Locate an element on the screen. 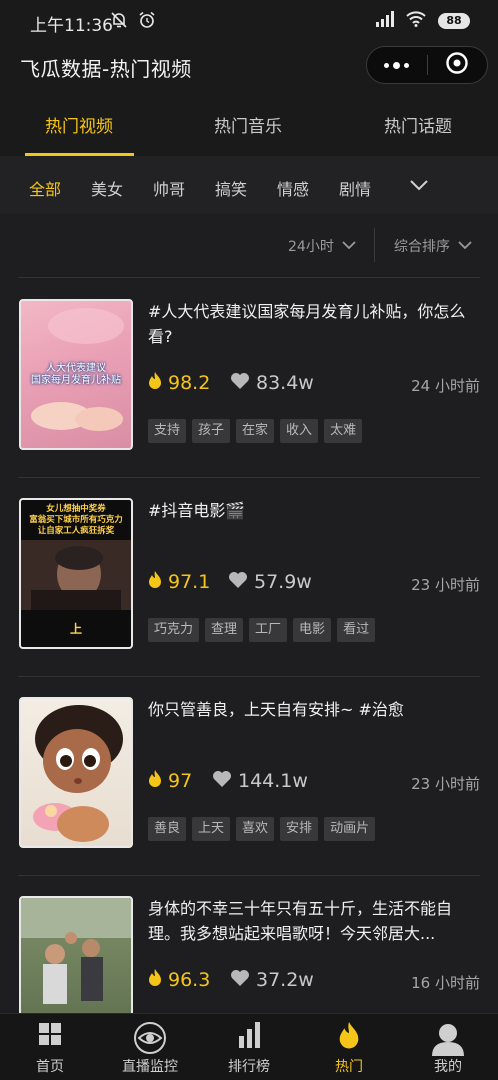  tab-hot-videos: 热门视频 is located at coordinates (79, 124).